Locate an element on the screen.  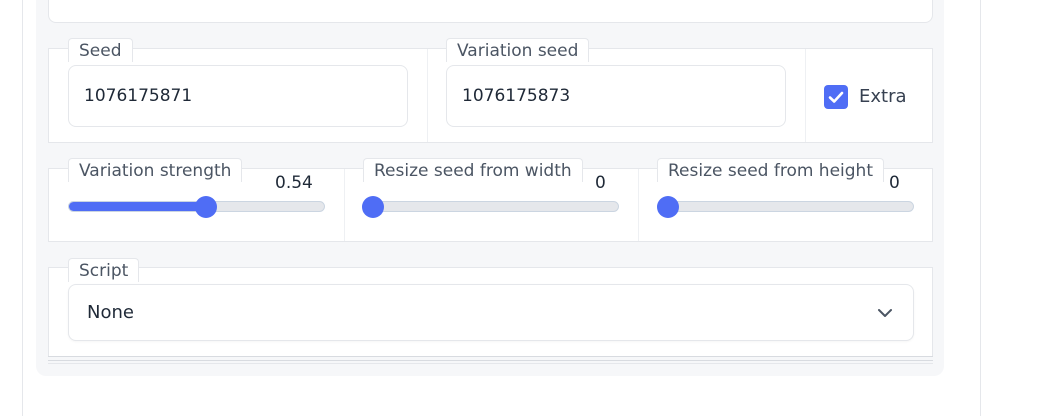
resize-seed-width-track is located at coordinates (490, 206).